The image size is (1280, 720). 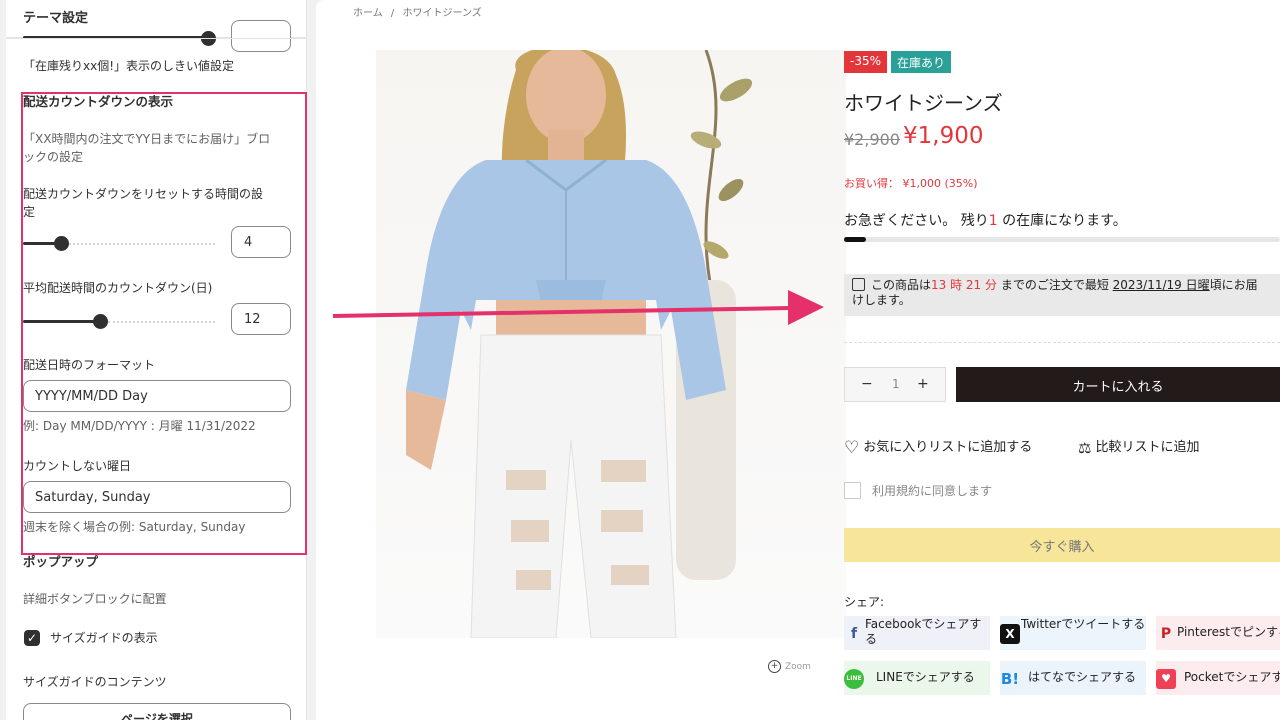 What do you see at coordinates (881, 300) in the screenshot?
I see `delivery-text-line2: けします。` at bounding box center [881, 300].